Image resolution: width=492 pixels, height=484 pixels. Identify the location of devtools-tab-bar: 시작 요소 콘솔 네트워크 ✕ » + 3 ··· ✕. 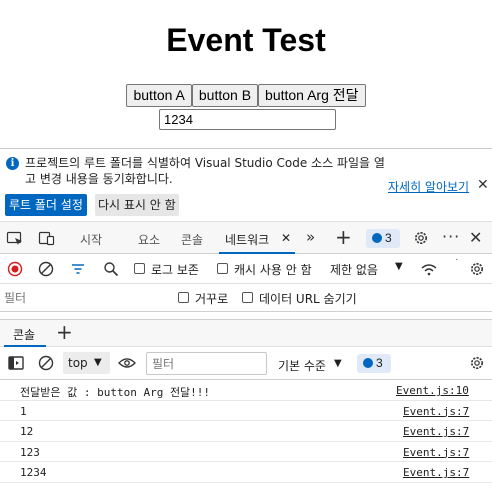
(246, 237).